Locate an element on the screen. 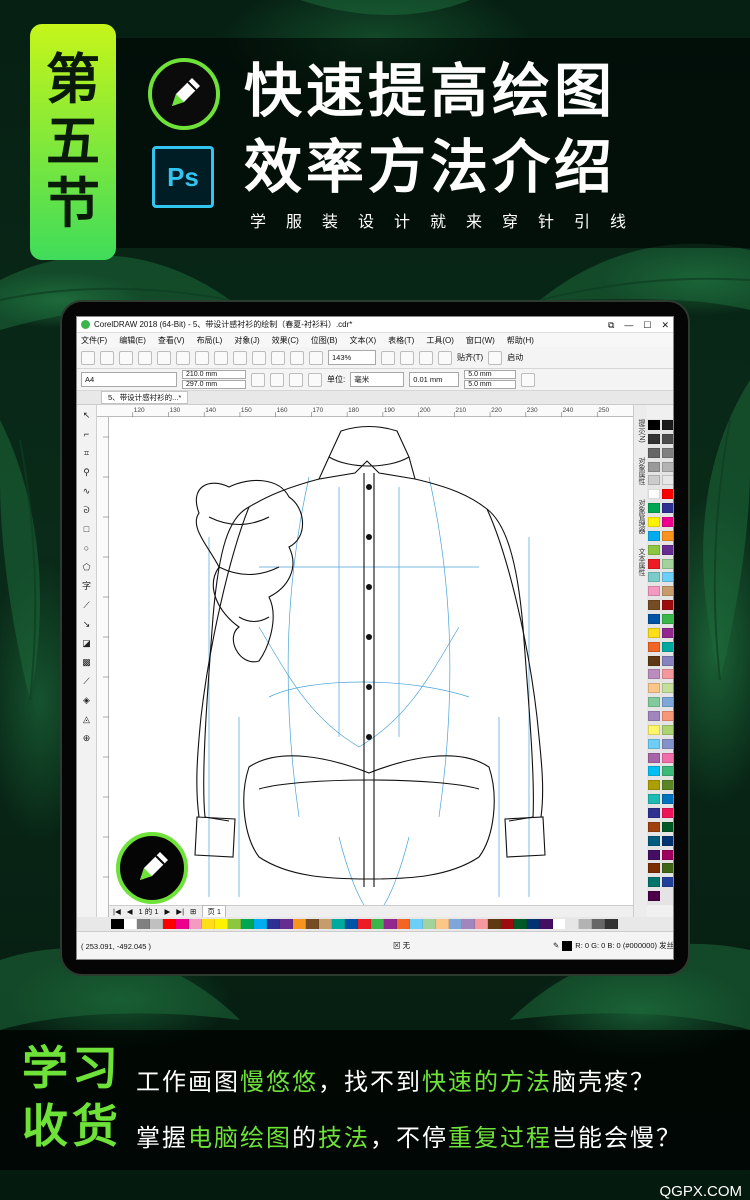  ellipse-tool-icon: ○ is located at coordinates (87, 548).